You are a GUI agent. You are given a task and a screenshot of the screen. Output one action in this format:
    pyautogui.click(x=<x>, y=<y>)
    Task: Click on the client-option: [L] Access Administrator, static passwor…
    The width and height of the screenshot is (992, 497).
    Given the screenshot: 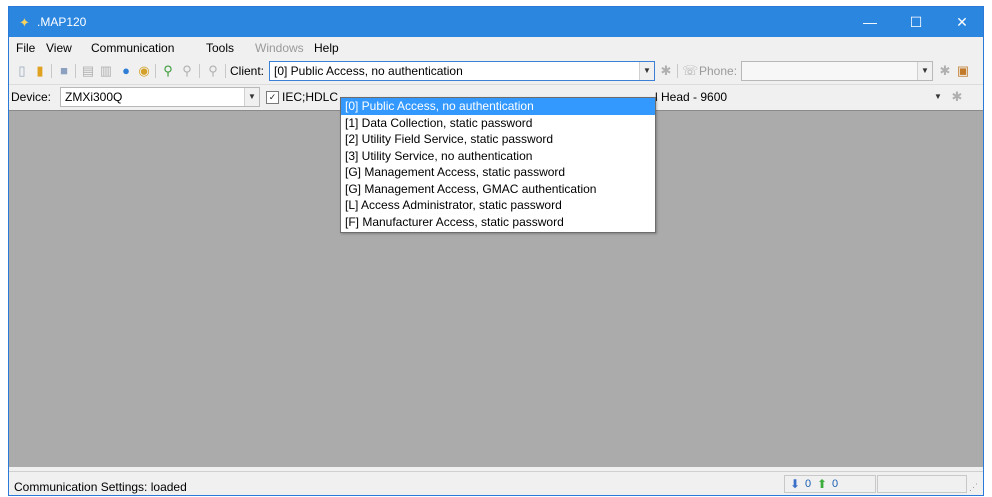 What is the action you would take?
    pyautogui.click(x=498, y=205)
    